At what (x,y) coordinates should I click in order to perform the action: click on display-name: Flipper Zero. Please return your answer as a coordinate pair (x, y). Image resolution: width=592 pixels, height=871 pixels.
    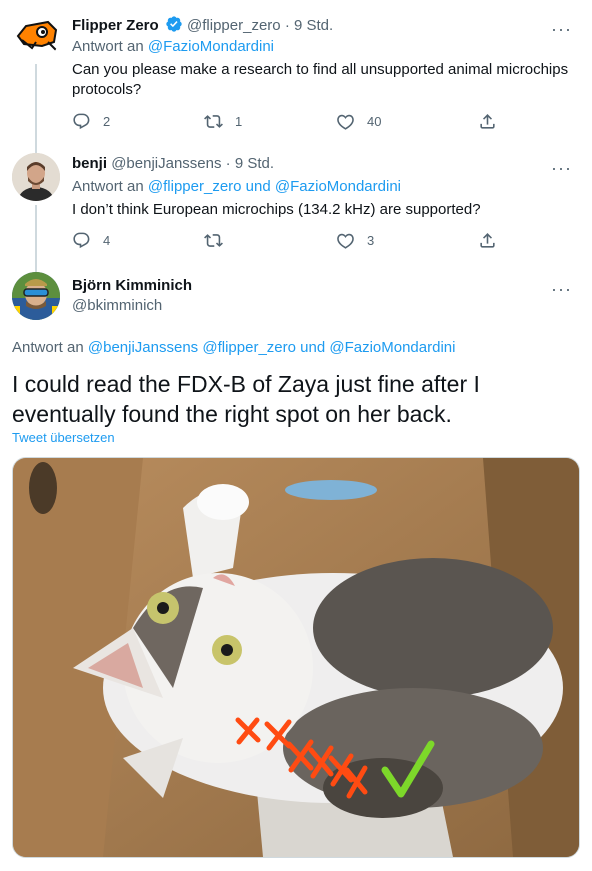
    Looking at the image, I should click on (115, 25).